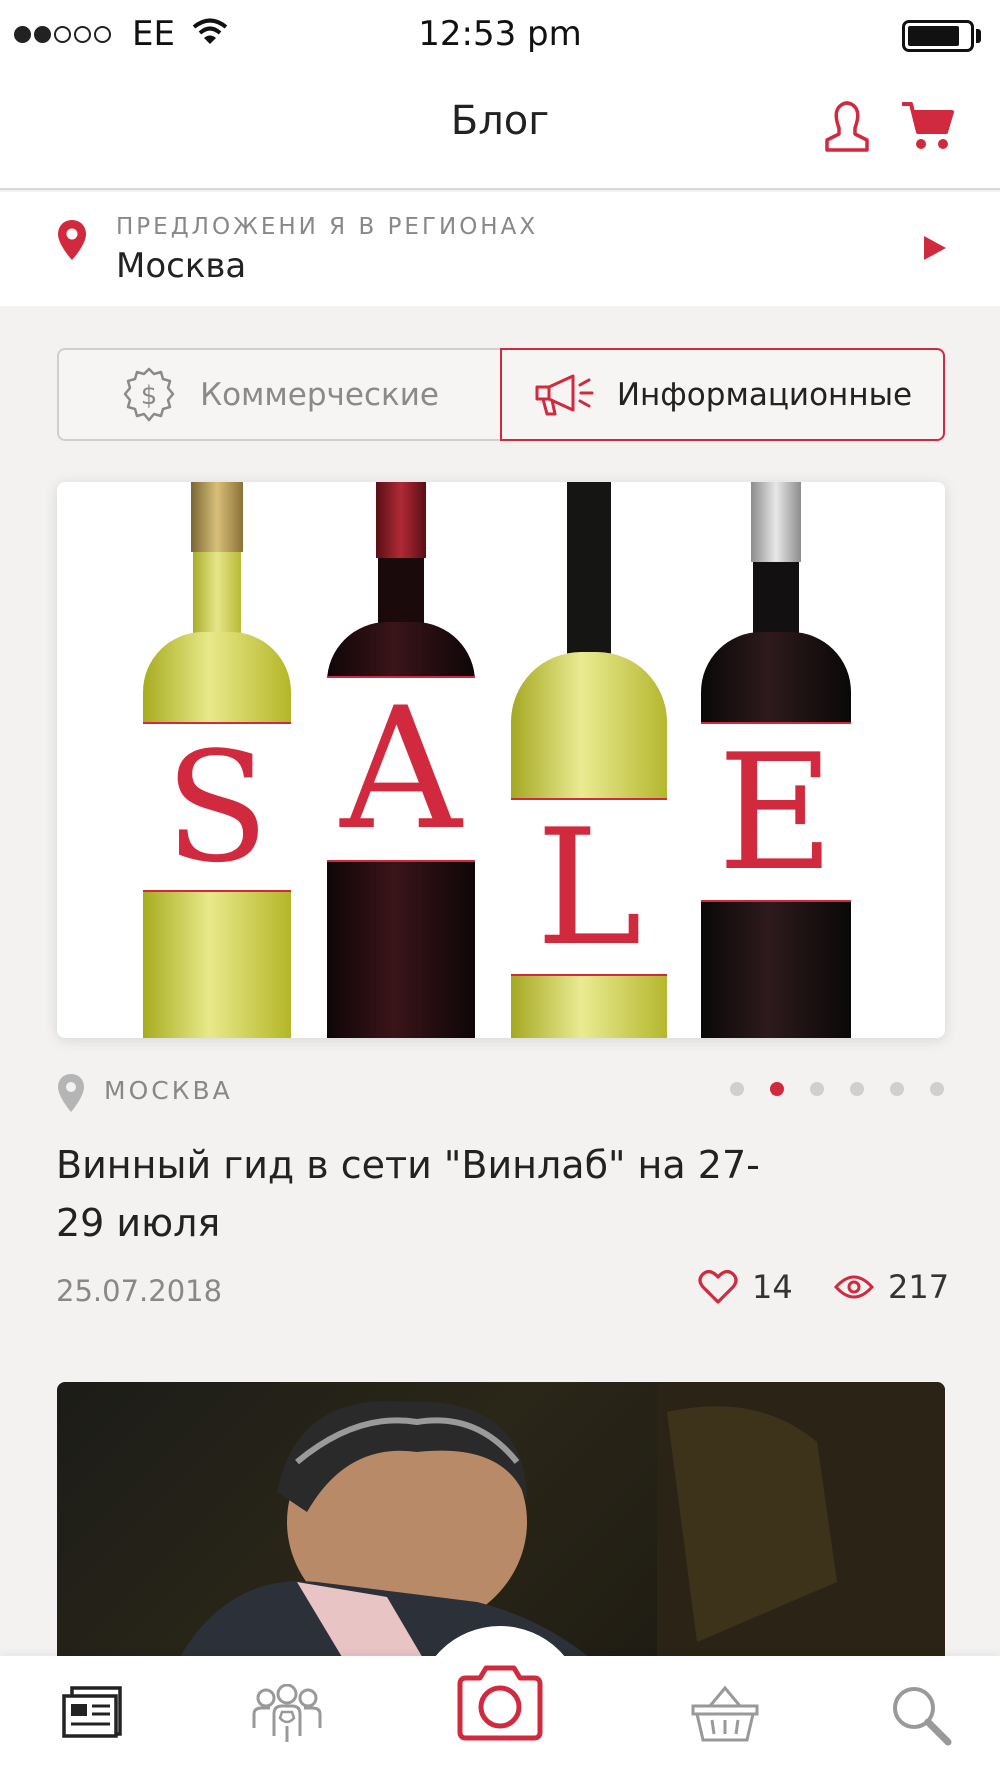 This screenshot has height=1778, width=1000. I want to click on camera-icon, so click(500, 1702).